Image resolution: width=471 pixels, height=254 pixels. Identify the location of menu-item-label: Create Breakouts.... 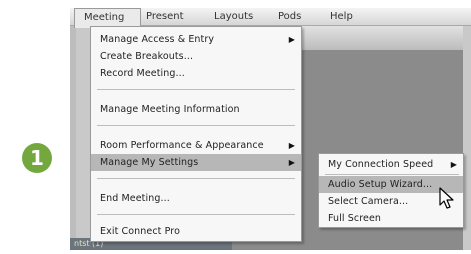
(147, 56).